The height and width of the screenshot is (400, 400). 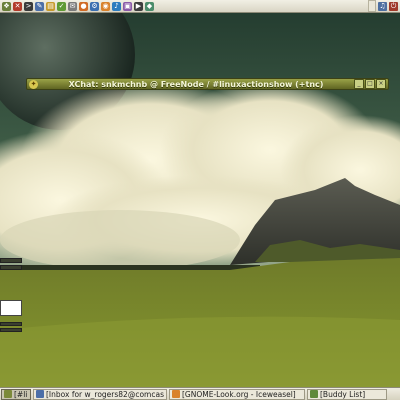 What do you see at coordinates (372, 6) in the screenshot?
I see `clock` at bounding box center [372, 6].